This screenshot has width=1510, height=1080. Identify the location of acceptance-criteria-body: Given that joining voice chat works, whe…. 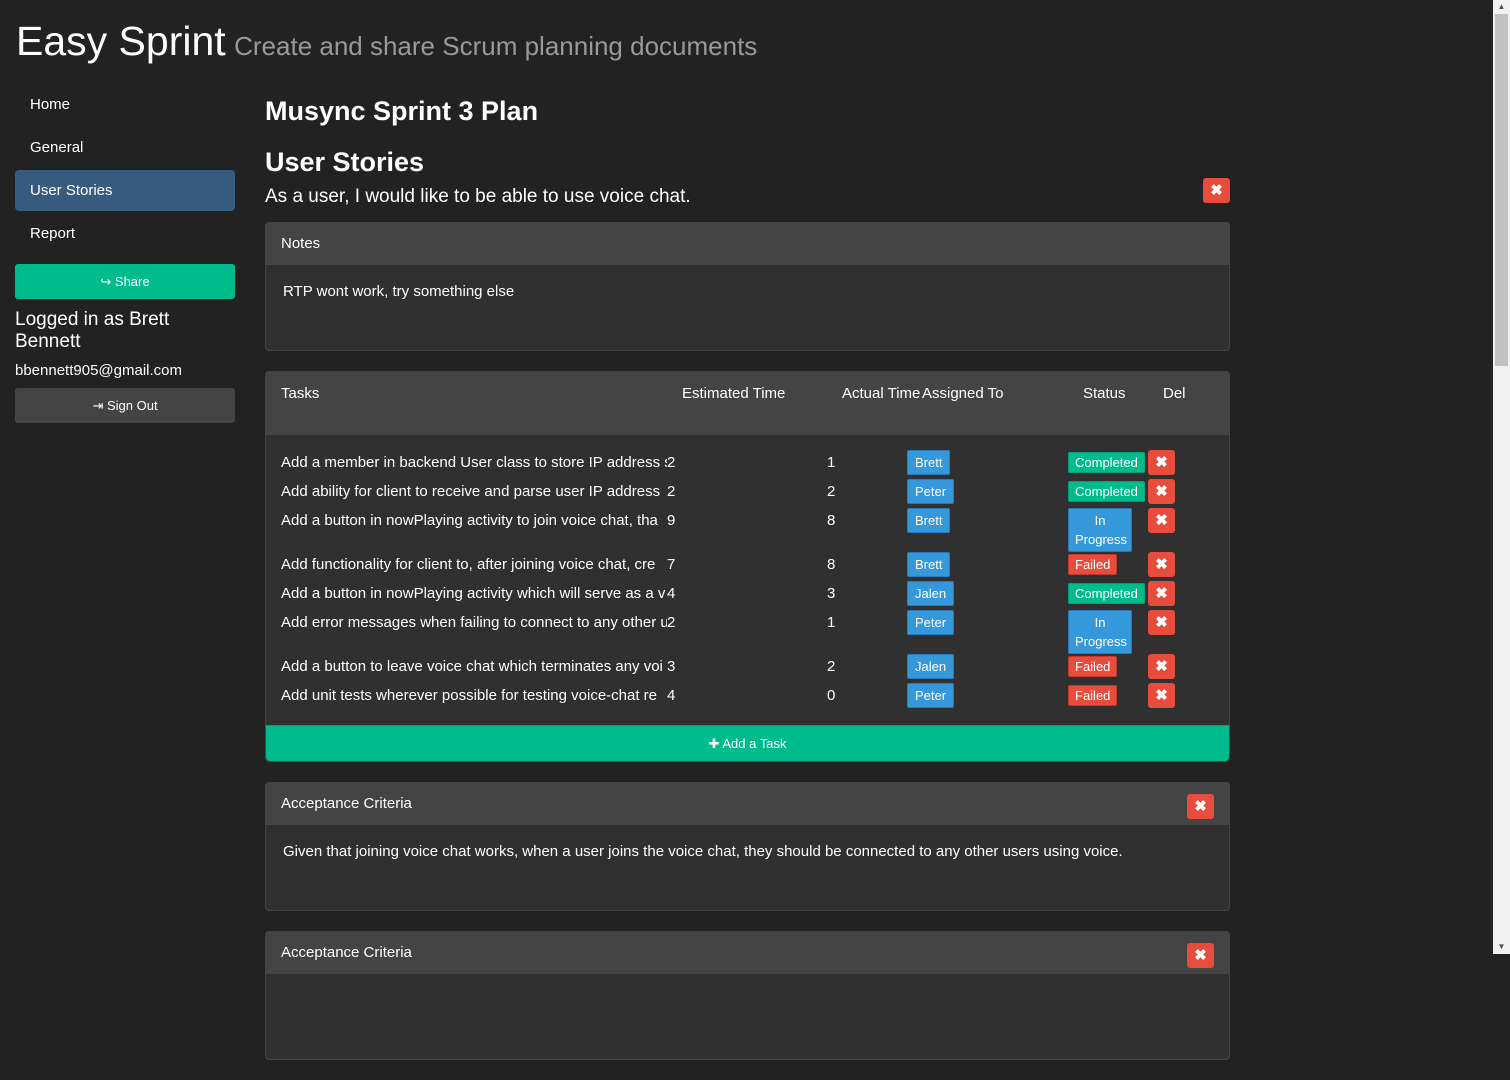
(747, 867).